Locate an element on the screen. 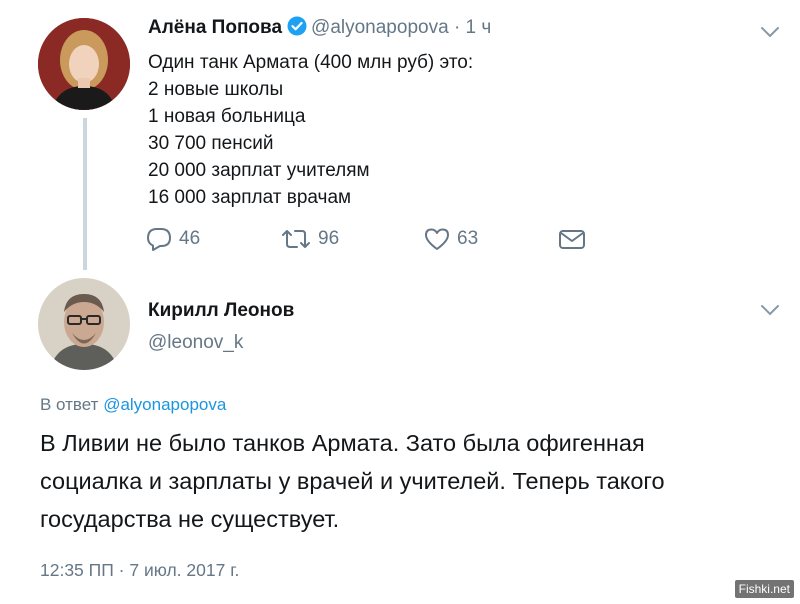 The height and width of the screenshot is (604, 800). author-avatar is located at coordinates (84, 64).